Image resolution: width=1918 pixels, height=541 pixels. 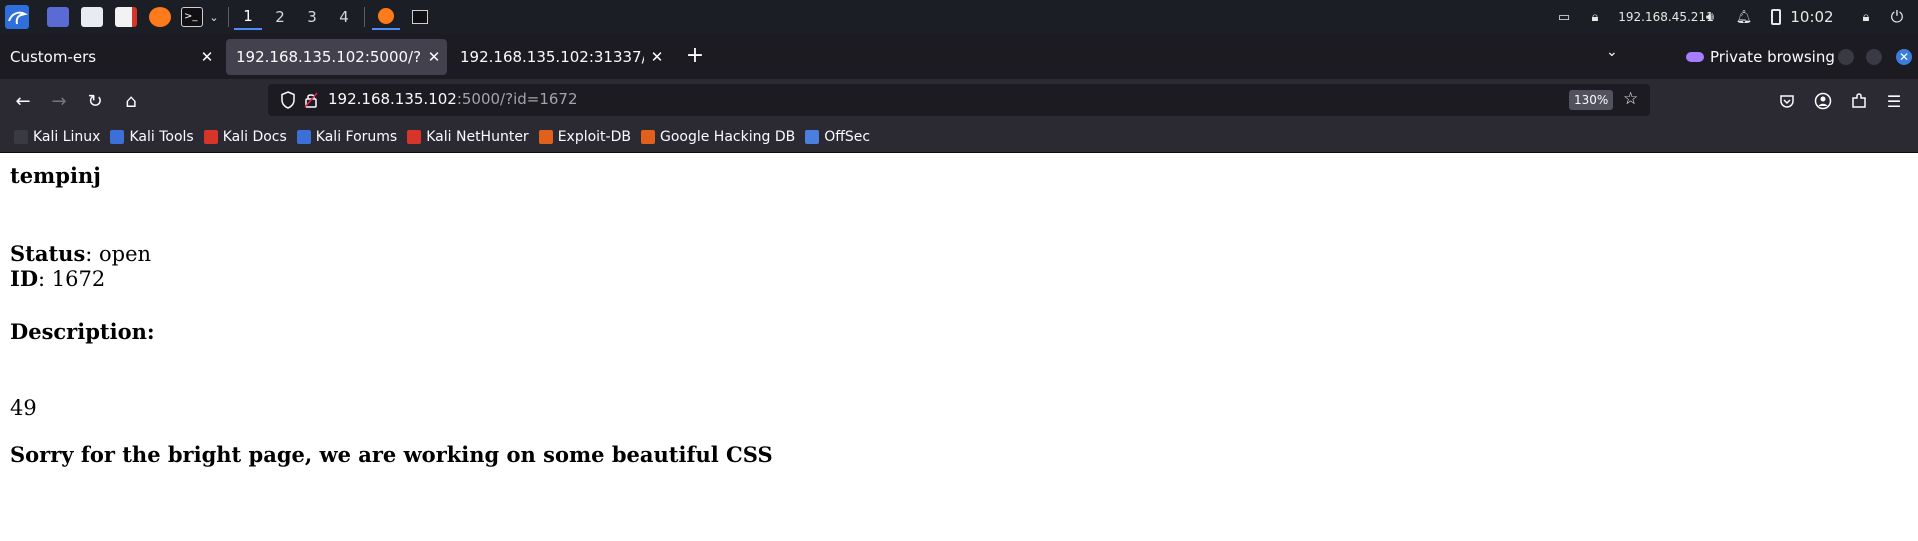 I want to click on offsec-icon, so click(x=812, y=136).